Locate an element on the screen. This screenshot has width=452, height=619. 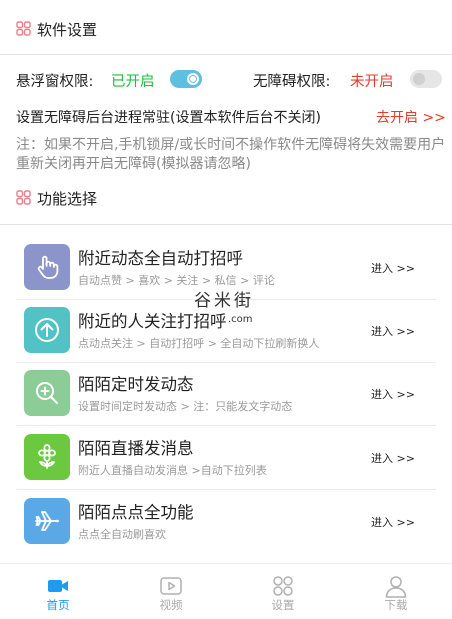
floating-window-toggle is located at coordinates (186, 79).